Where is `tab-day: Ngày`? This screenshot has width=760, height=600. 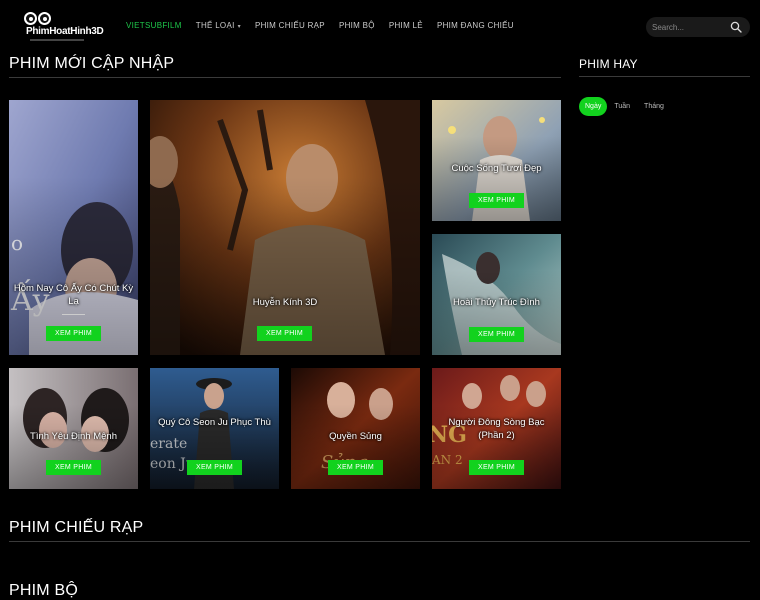 tab-day: Ngày is located at coordinates (593, 106).